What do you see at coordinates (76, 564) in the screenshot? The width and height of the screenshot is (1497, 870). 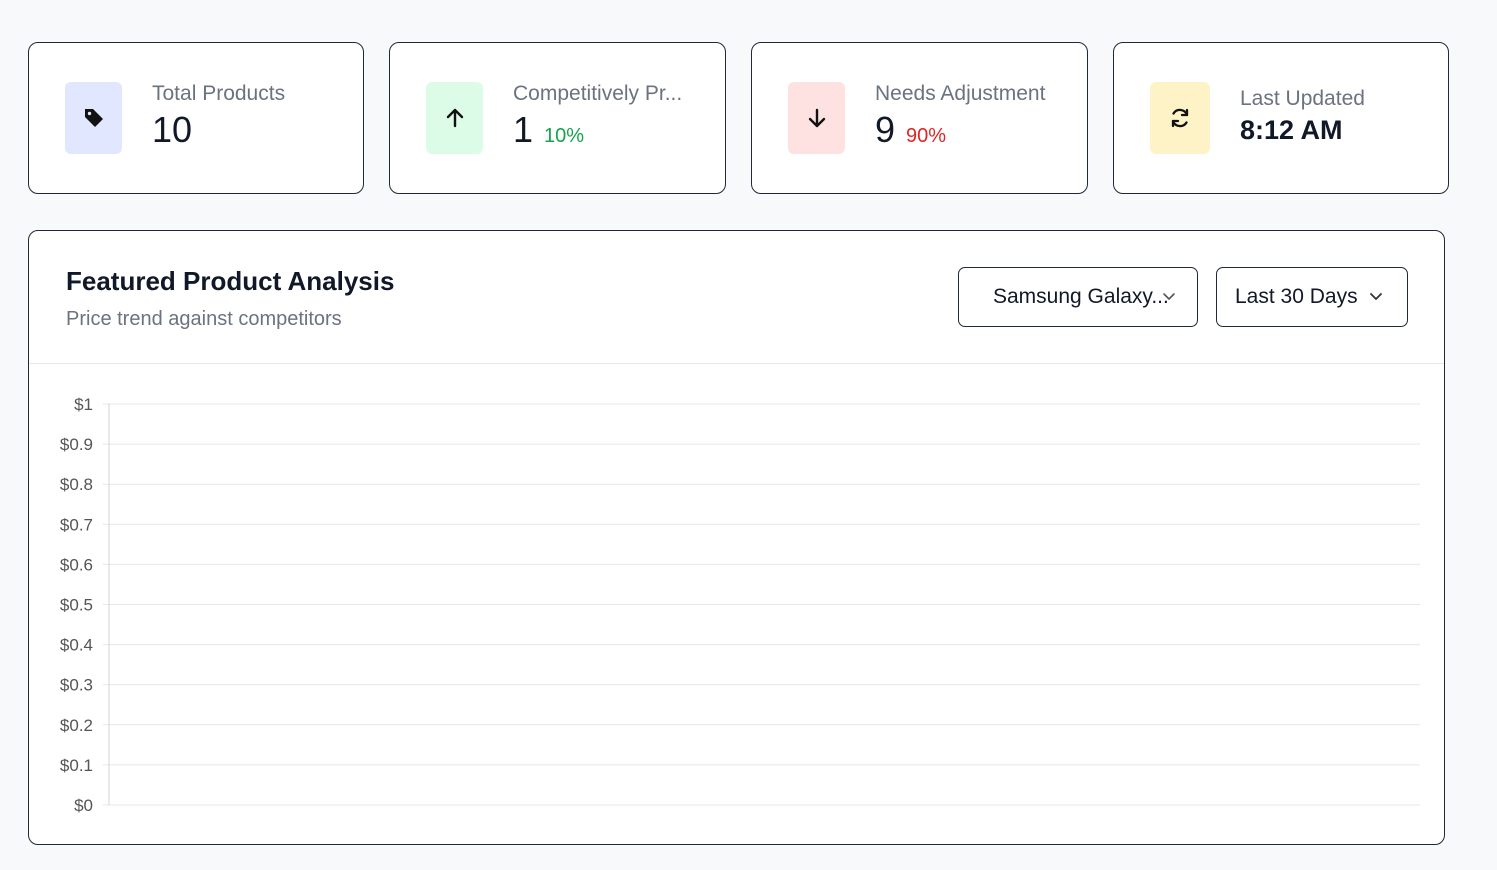 I see `y-tick-label: $0.6` at bounding box center [76, 564].